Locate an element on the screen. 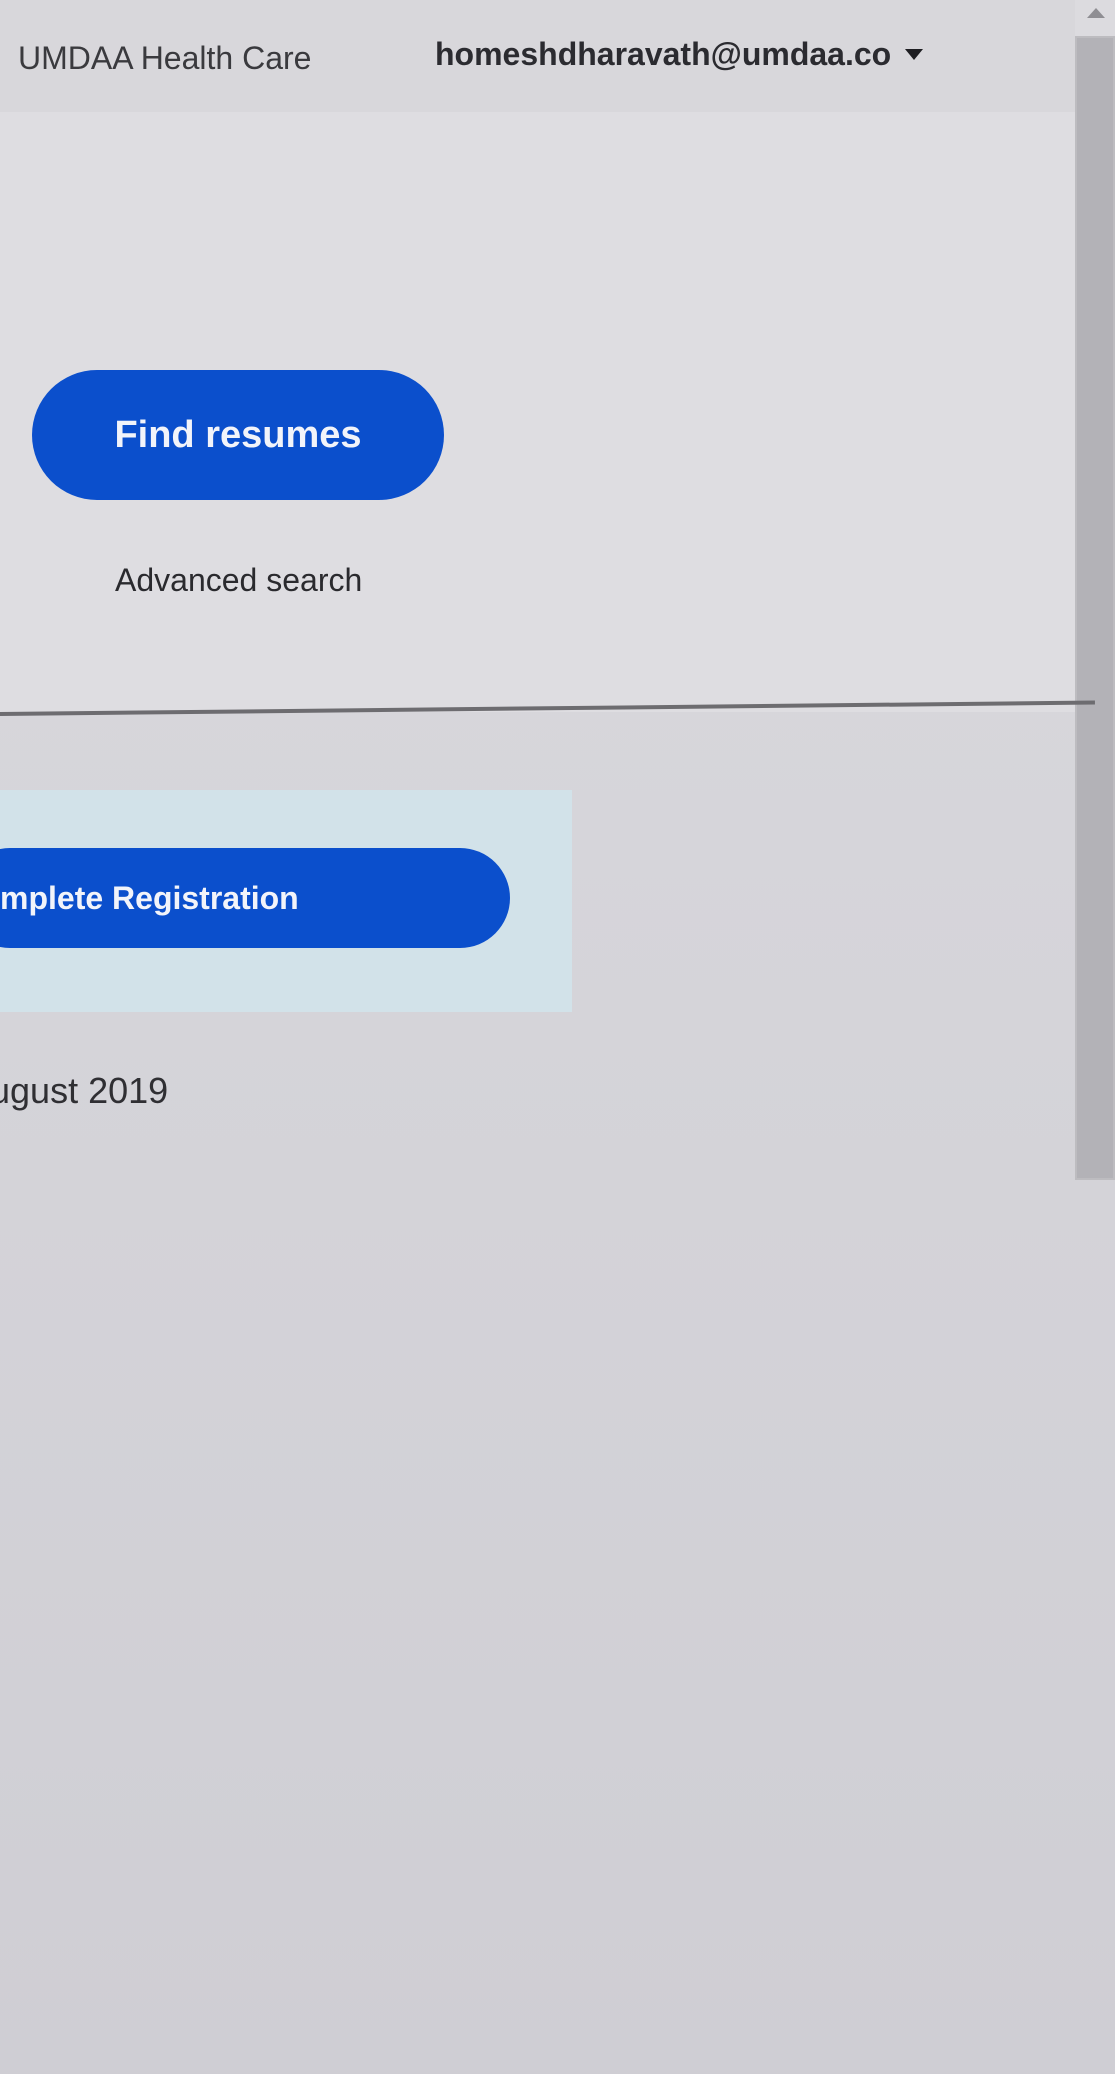  scrollbar-top is located at coordinates (1095, 18).